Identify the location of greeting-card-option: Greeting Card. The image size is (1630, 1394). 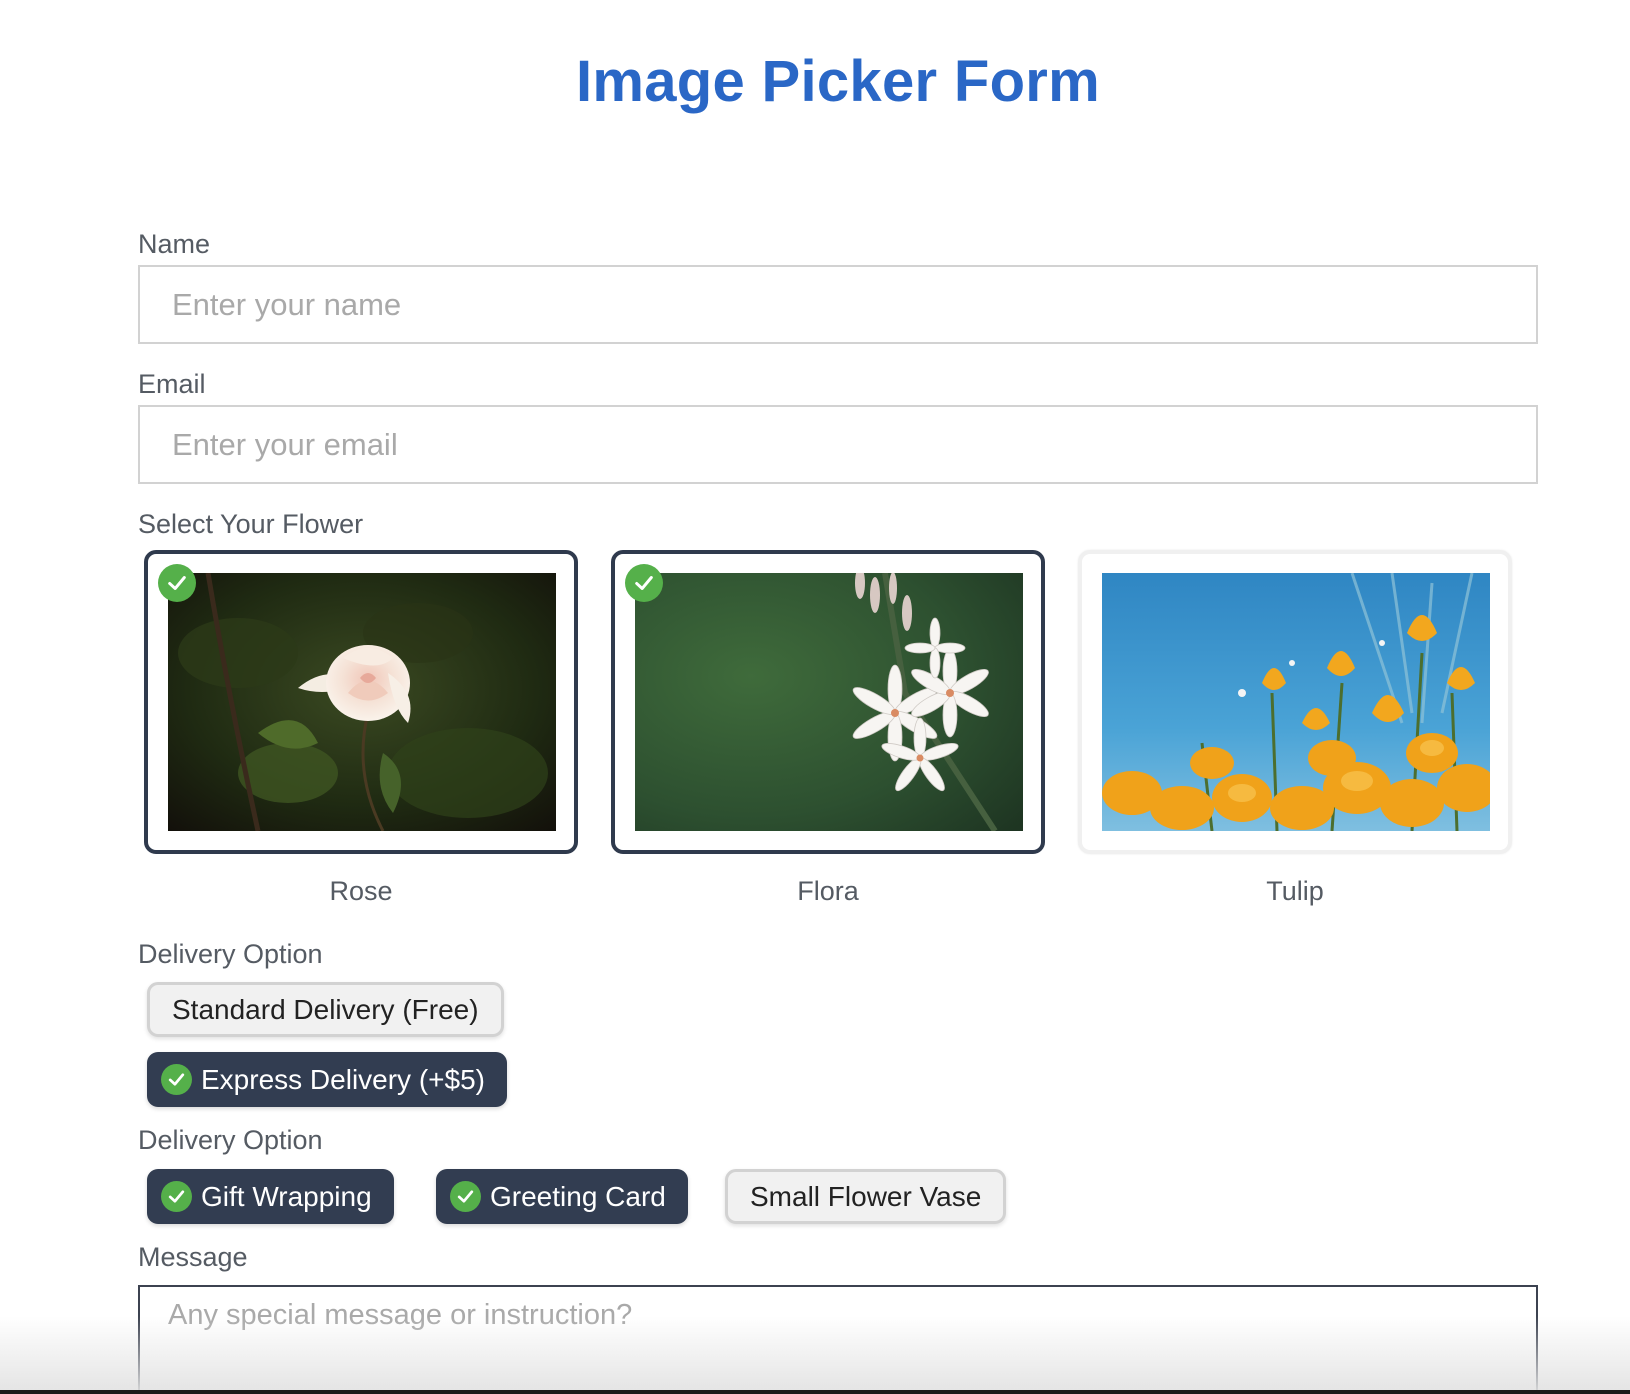
(562, 1196).